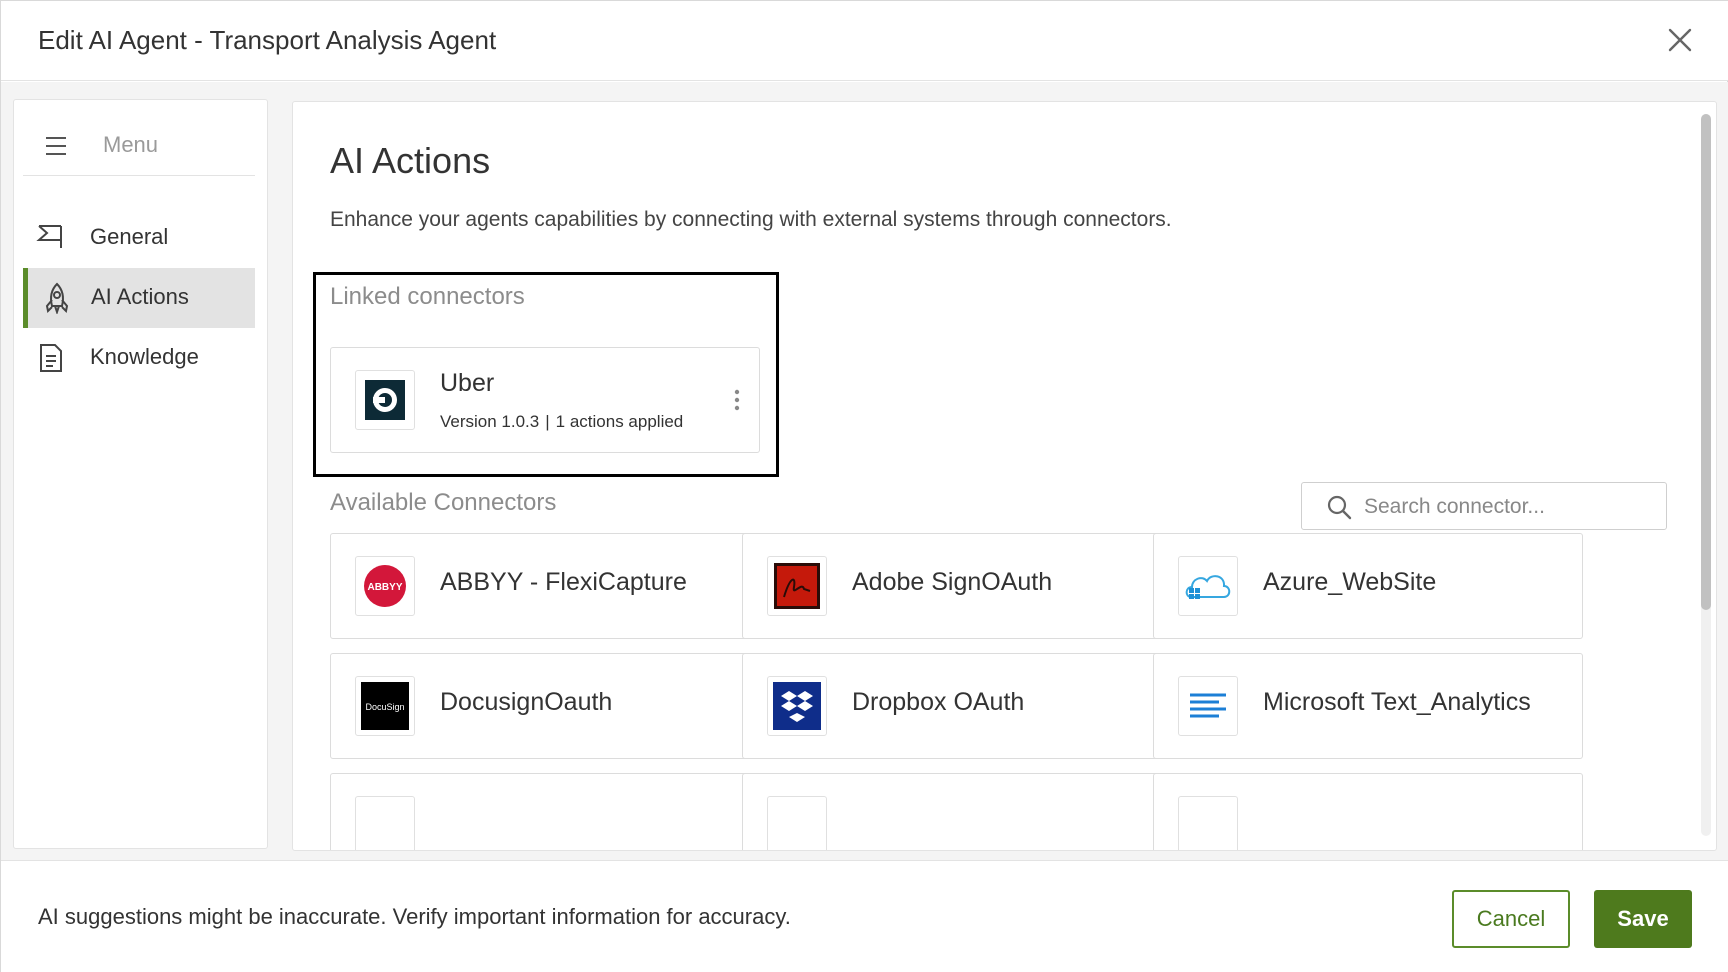 The width and height of the screenshot is (1728, 972). Describe the element at coordinates (1208, 586) in the screenshot. I see `azure-cloud-logo-icon` at that location.